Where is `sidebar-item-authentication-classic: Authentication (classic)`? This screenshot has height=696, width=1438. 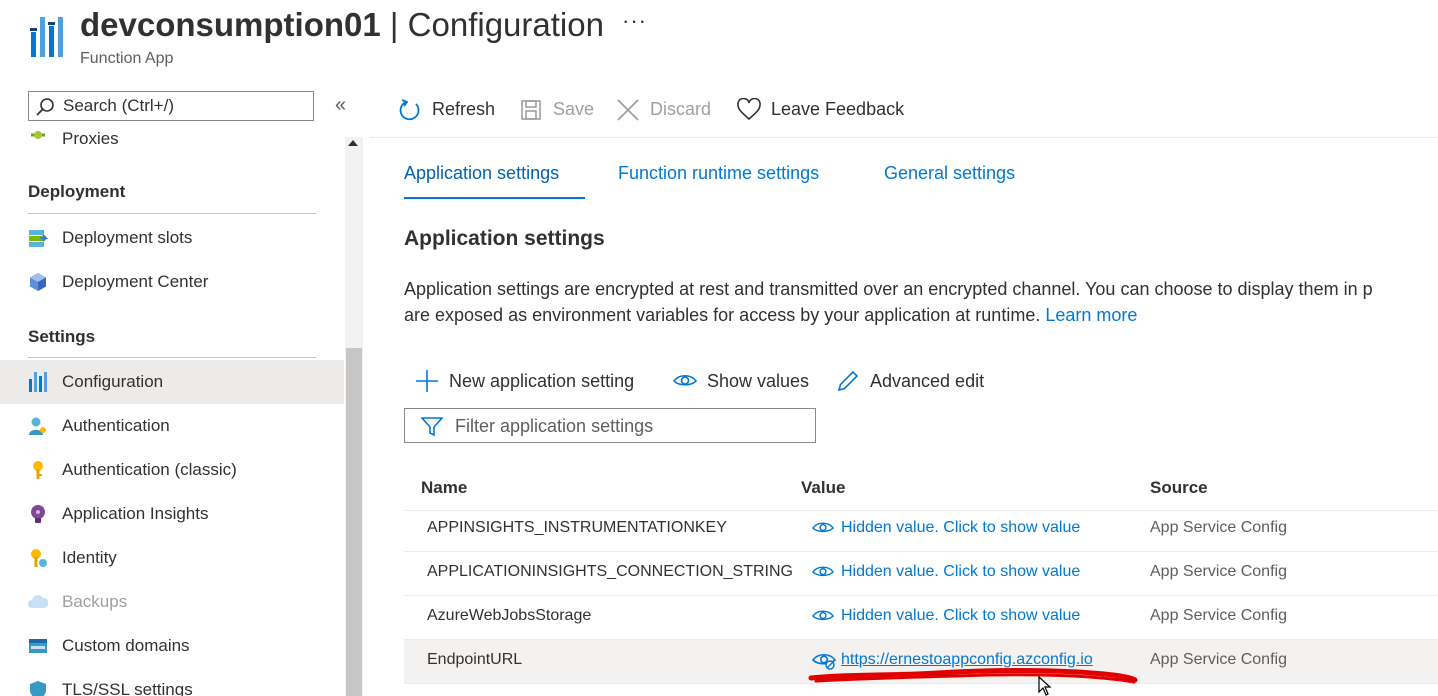
sidebar-item-authentication-classic: Authentication (classic) is located at coordinates (172, 470).